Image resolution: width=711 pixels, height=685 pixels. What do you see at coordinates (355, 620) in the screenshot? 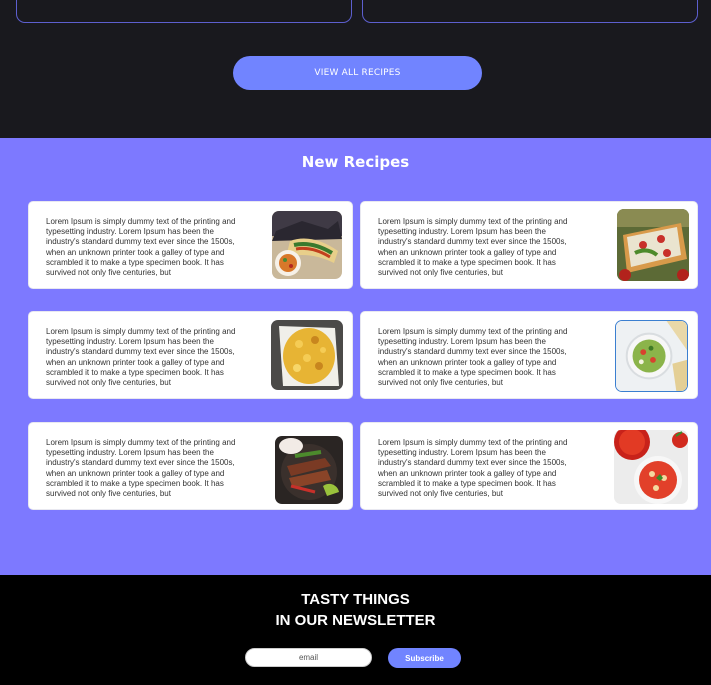
I see `newsletter-title-line2: IN OUR NEWSLETTER` at bounding box center [355, 620].